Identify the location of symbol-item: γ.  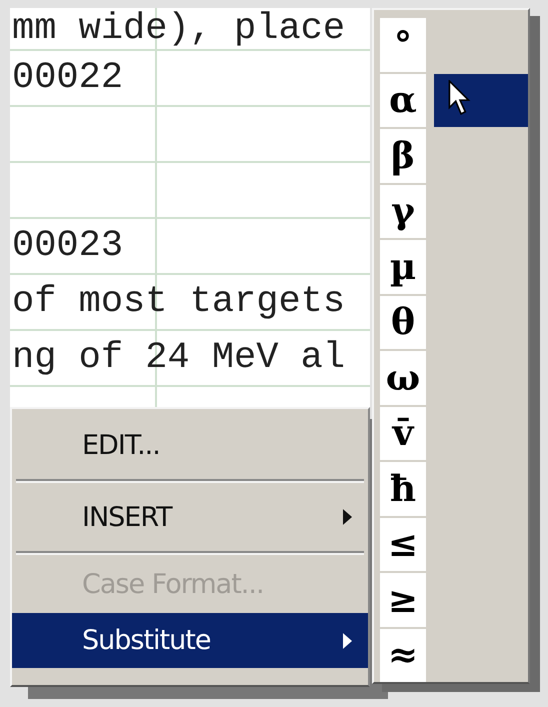
(403, 211).